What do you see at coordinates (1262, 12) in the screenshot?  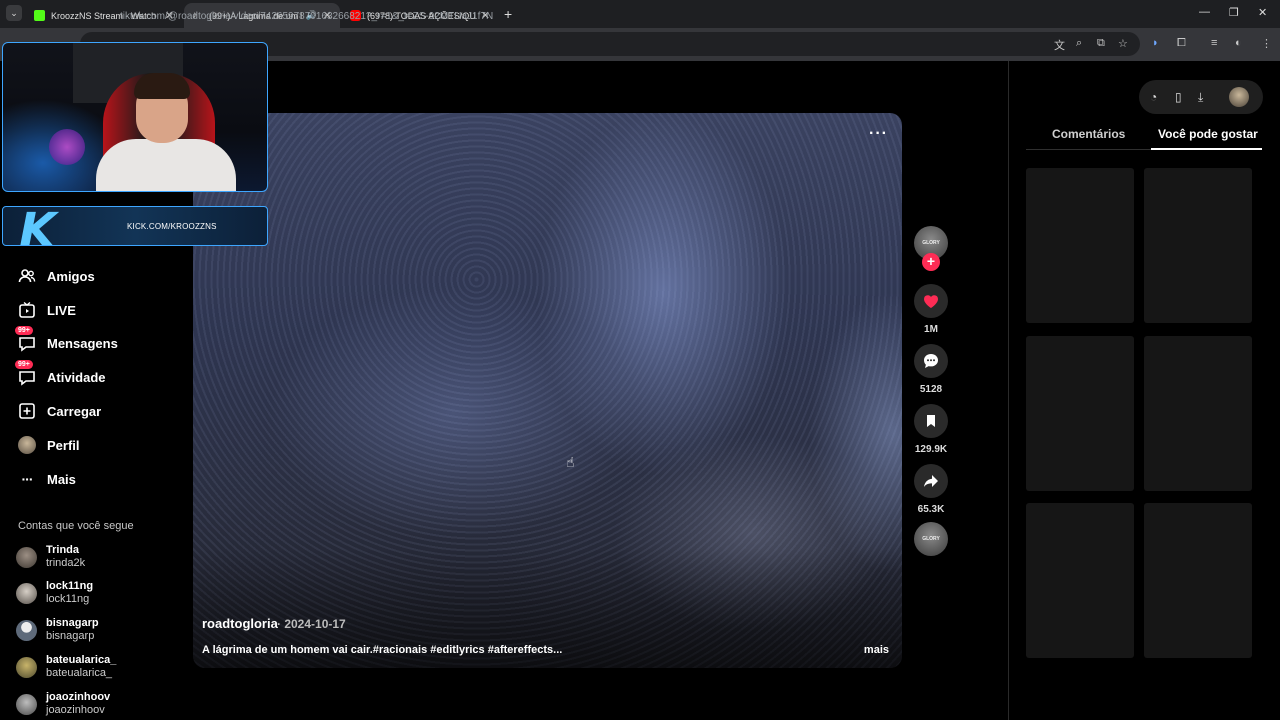 I see `close-window-icon: ✕` at bounding box center [1262, 12].